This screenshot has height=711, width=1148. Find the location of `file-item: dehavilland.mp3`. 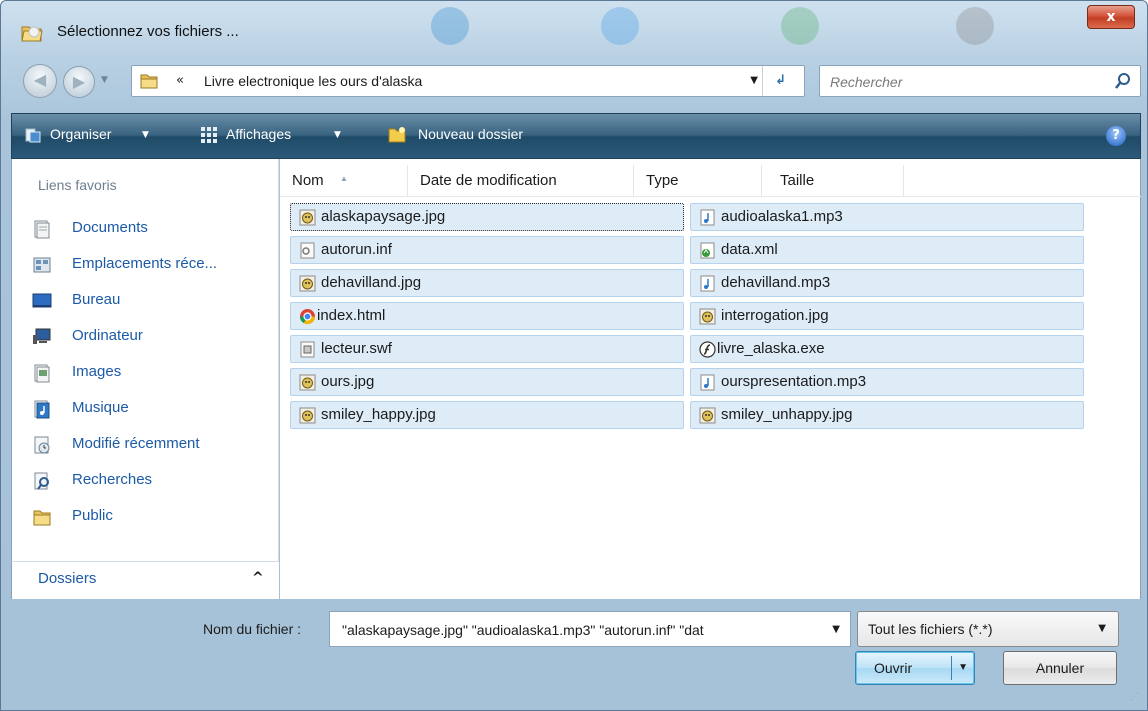

file-item: dehavilland.mp3 is located at coordinates (887, 283).